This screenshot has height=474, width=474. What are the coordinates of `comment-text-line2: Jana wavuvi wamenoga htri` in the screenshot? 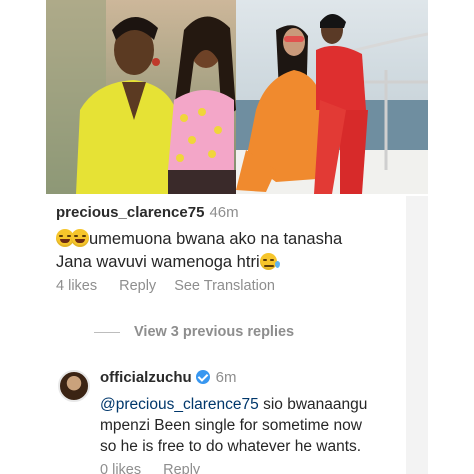 It's located at (158, 262).